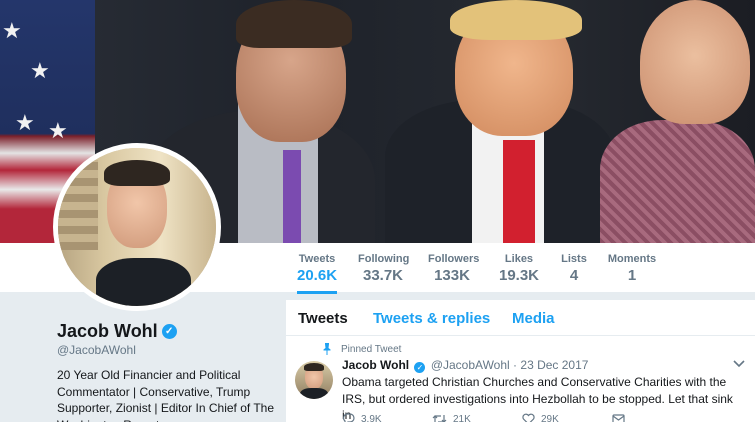 The image size is (755, 422). I want to click on tweet-date: 23 Dec 2017, so click(554, 365).